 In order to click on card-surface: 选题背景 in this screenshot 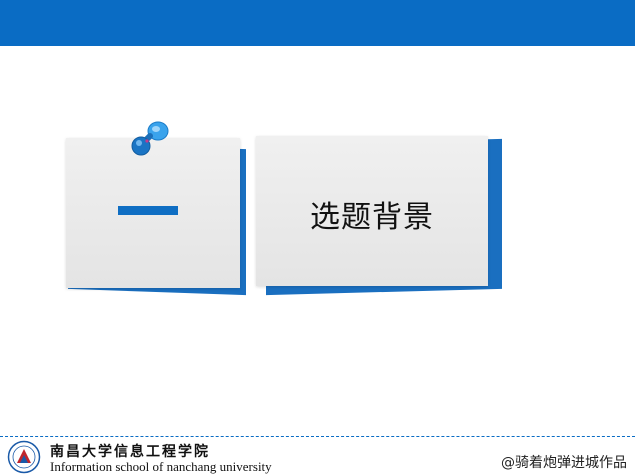, I will do `click(372, 211)`.